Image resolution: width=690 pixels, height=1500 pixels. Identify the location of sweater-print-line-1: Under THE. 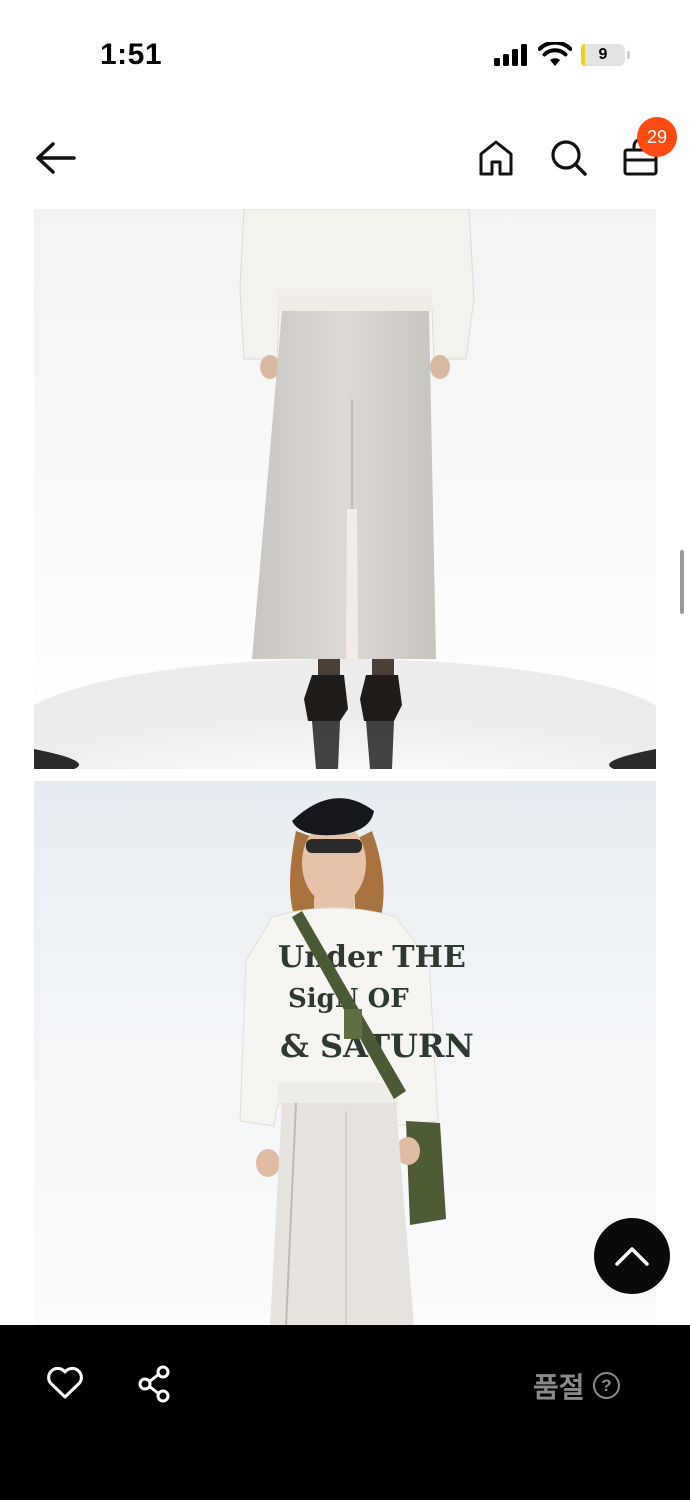
(372, 957).